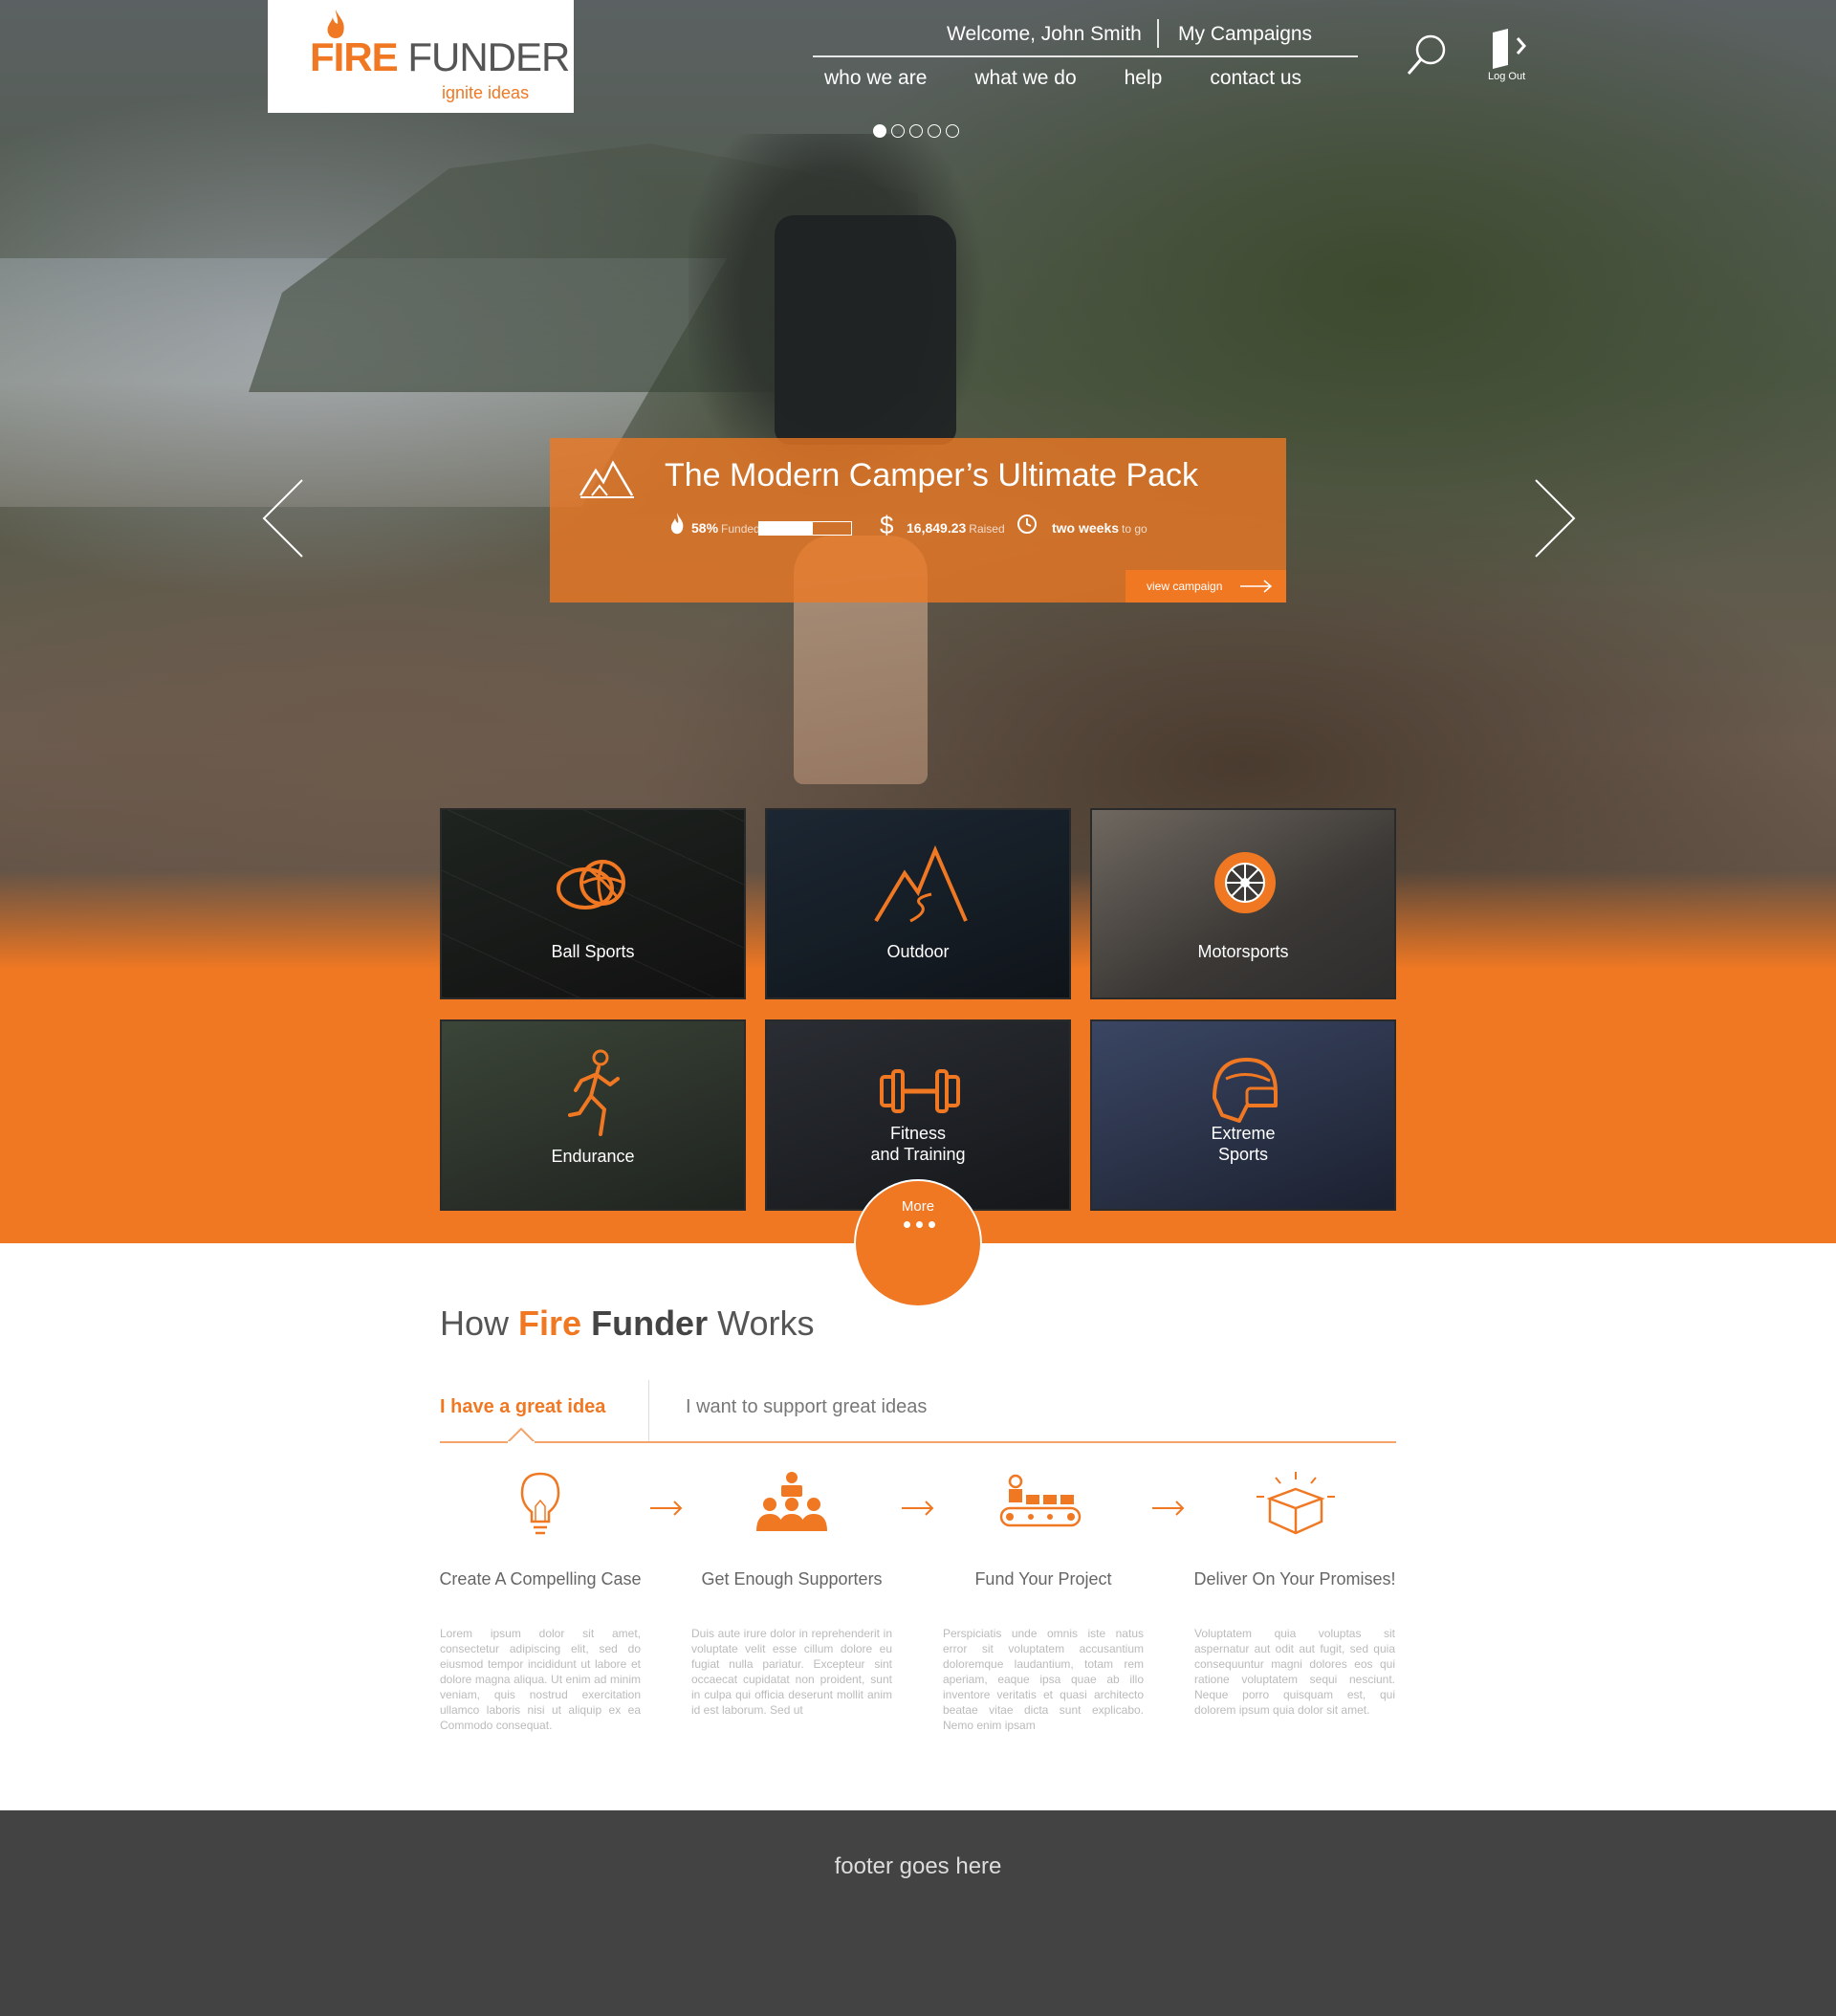  I want to click on logo-funder: FUNDER, so click(488, 56).